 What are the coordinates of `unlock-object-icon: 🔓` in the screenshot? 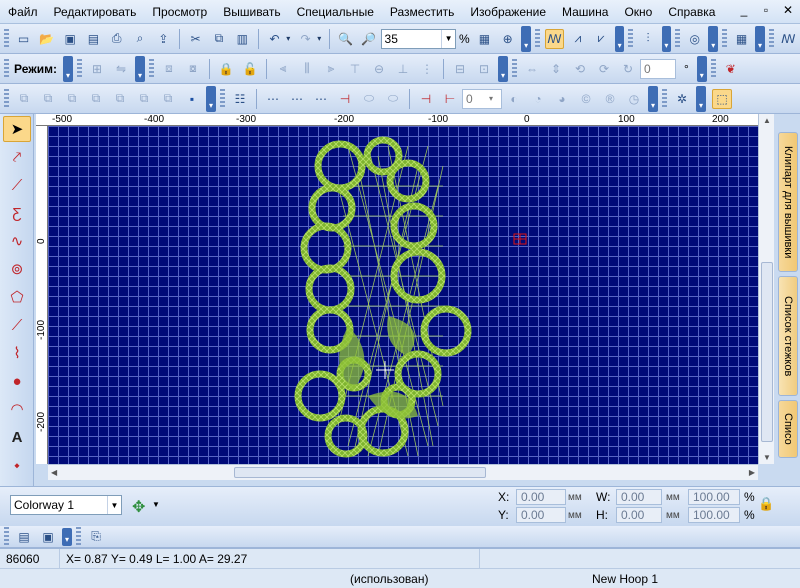 It's located at (250, 69).